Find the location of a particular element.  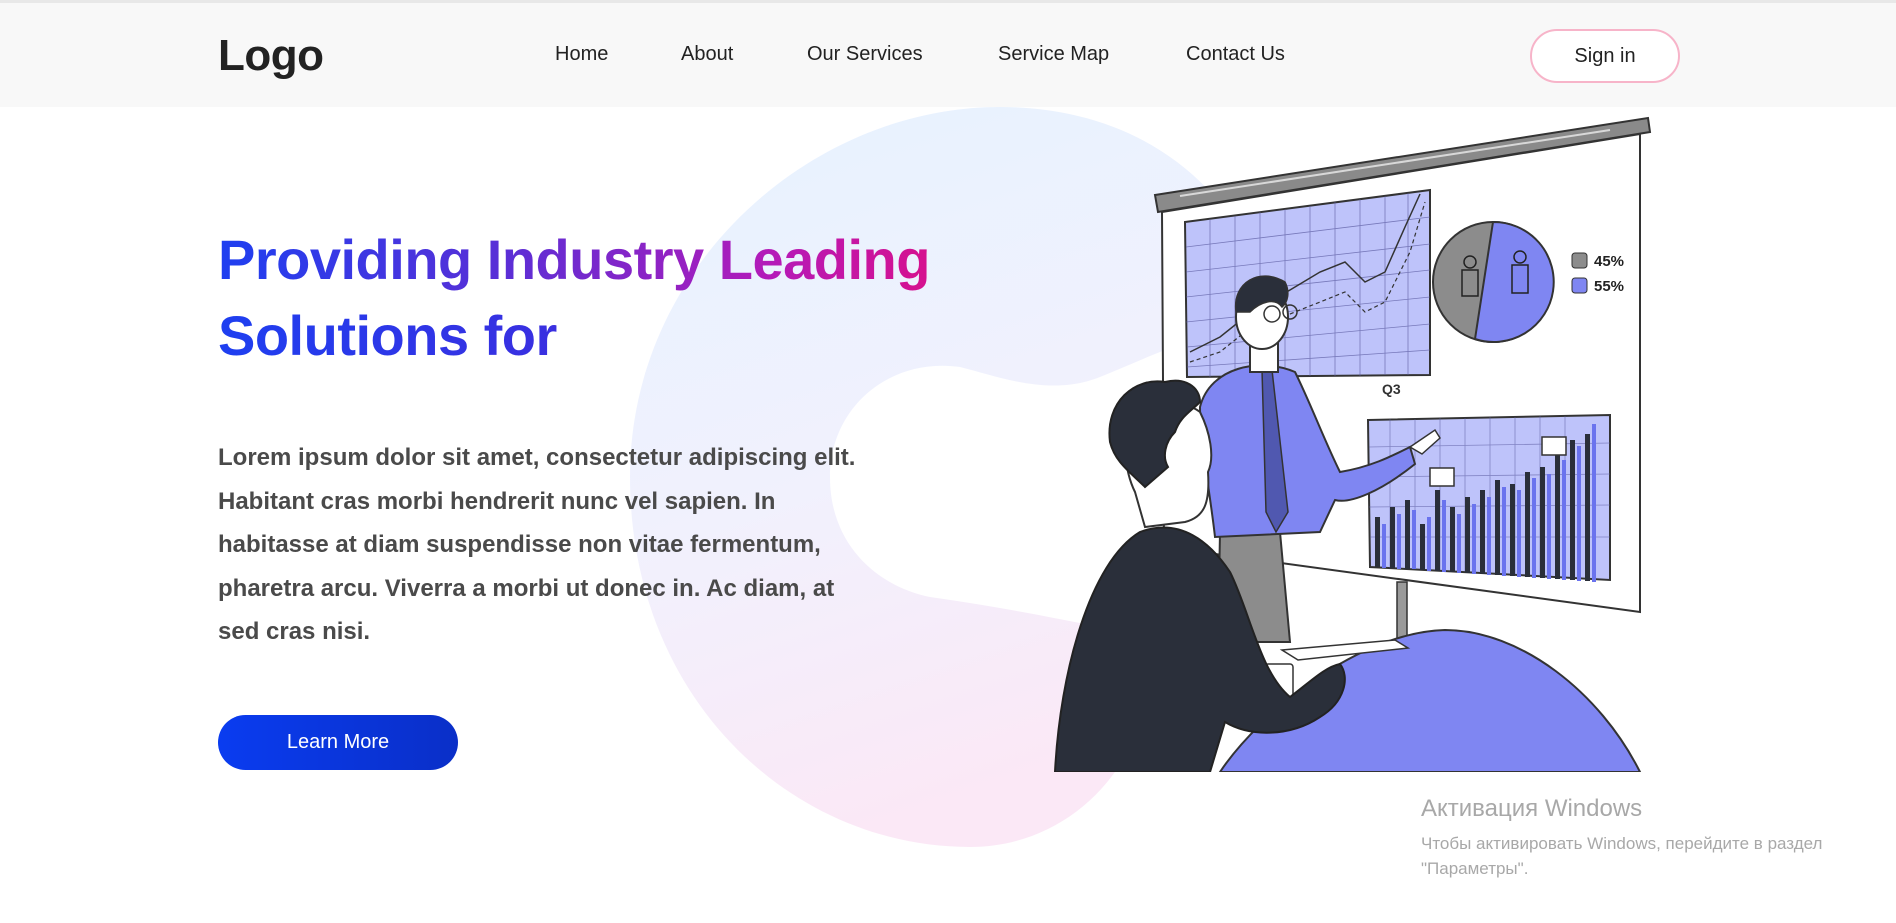

learn-more-button: Learn More is located at coordinates (338, 742).